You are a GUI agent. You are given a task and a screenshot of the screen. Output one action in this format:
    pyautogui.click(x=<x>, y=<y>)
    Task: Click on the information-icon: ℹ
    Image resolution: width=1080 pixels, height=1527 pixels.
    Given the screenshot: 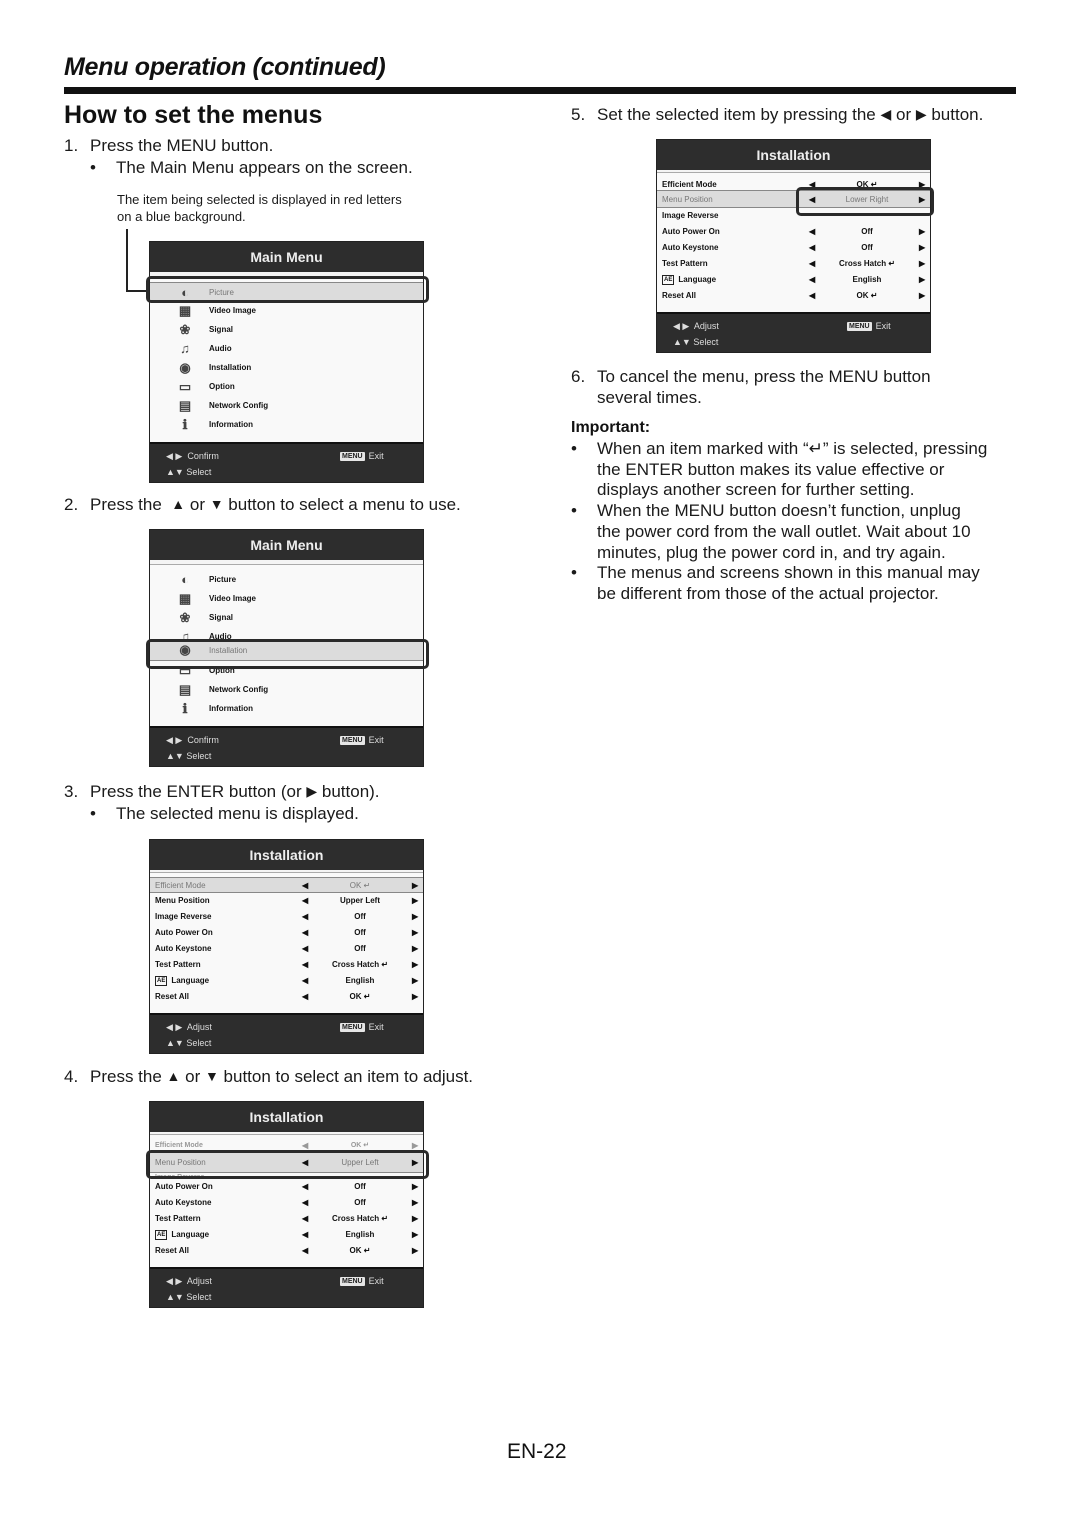 What is the action you would take?
    pyautogui.click(x=185, y=708)
    